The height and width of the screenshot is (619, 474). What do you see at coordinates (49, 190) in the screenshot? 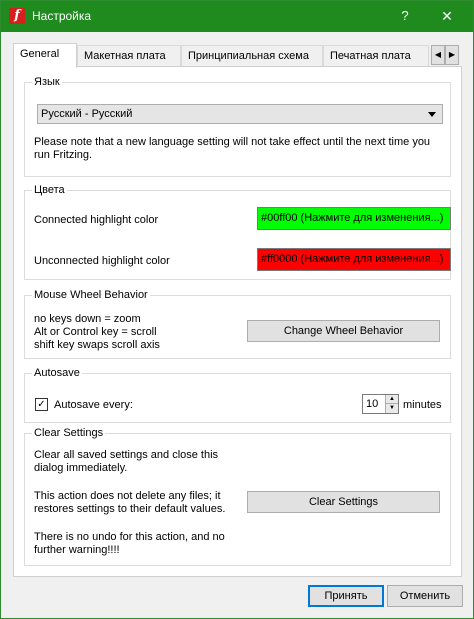
I see `colors-group-title: Цвета` at bounding box center [49, 190].